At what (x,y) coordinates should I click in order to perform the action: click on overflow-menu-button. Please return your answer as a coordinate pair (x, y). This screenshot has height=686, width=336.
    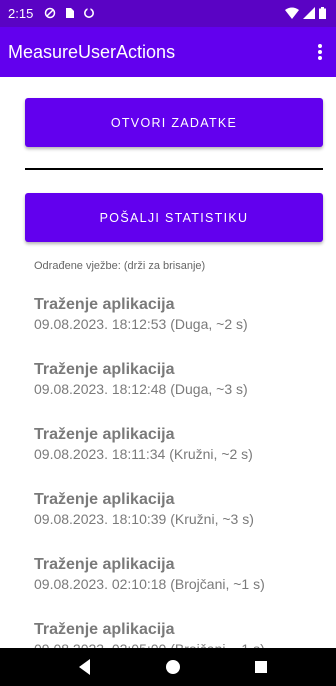
    Looking at the image, I should click on (320, 52).